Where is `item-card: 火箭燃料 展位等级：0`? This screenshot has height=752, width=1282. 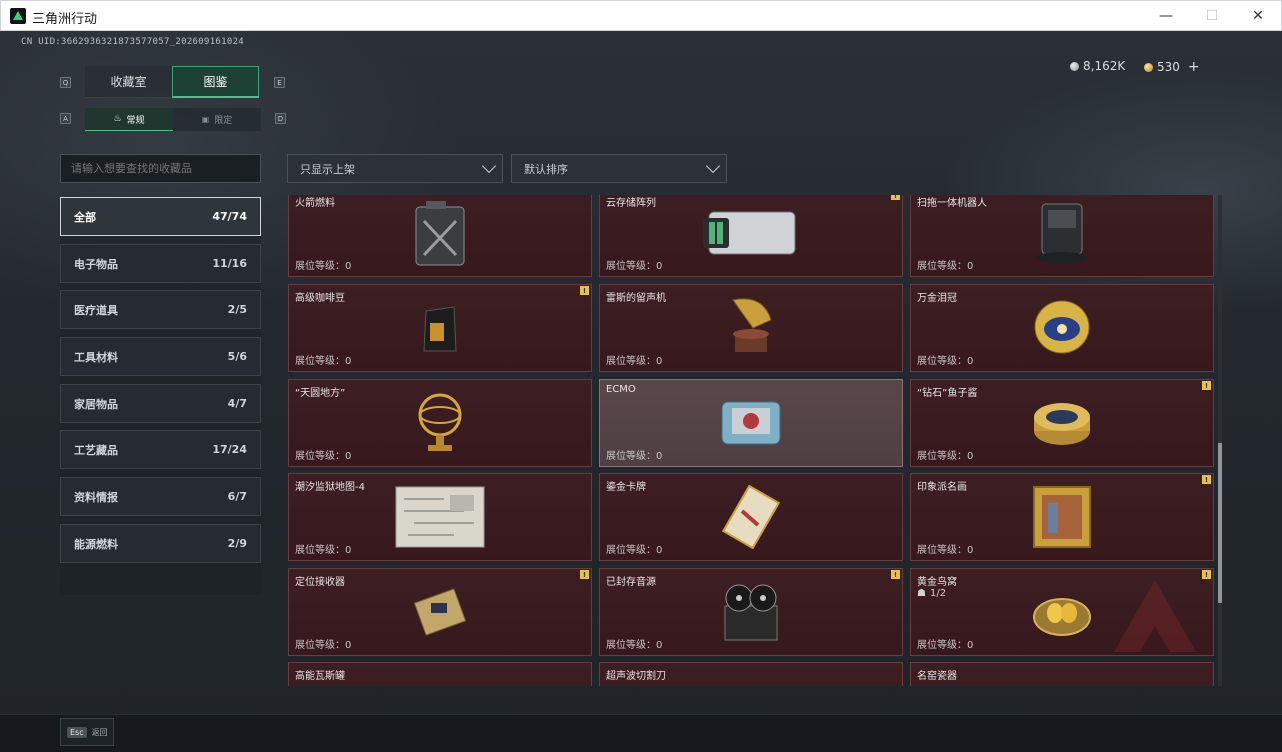
item-card: 火箭燃料 展位等级：0 is located at coordinates (440, 236).